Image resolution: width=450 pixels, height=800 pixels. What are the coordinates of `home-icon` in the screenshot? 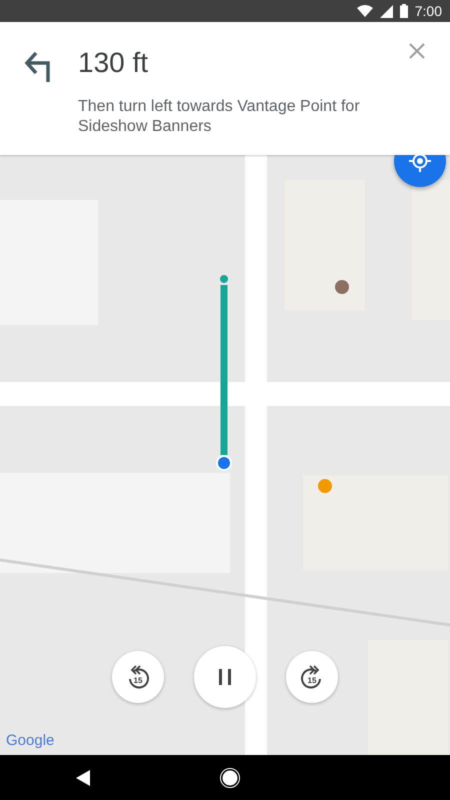 It's located at (230, 778).